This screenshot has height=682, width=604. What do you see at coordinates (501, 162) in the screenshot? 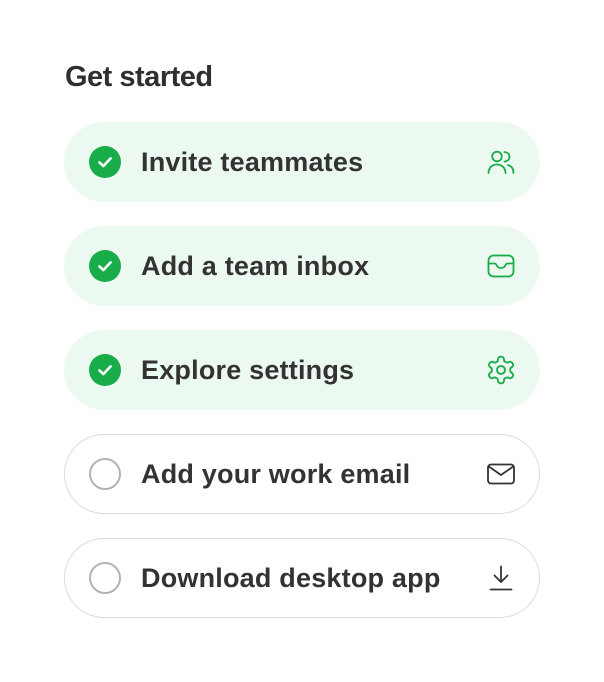
I see `users-icon` at bounding box center [501, 162].